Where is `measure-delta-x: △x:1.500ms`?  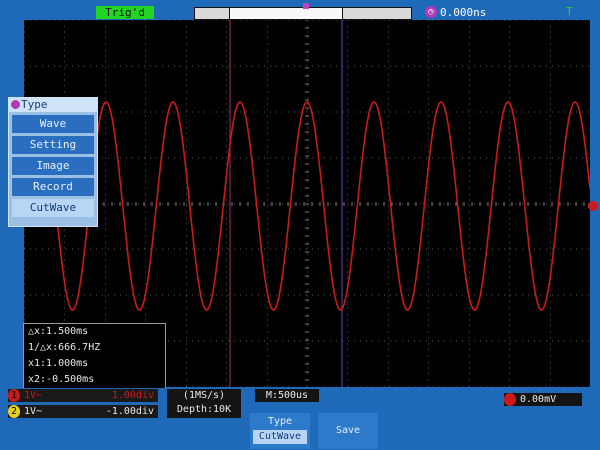
measure-delta-x: △x:1.500ms is located at coordinates (58, 331).